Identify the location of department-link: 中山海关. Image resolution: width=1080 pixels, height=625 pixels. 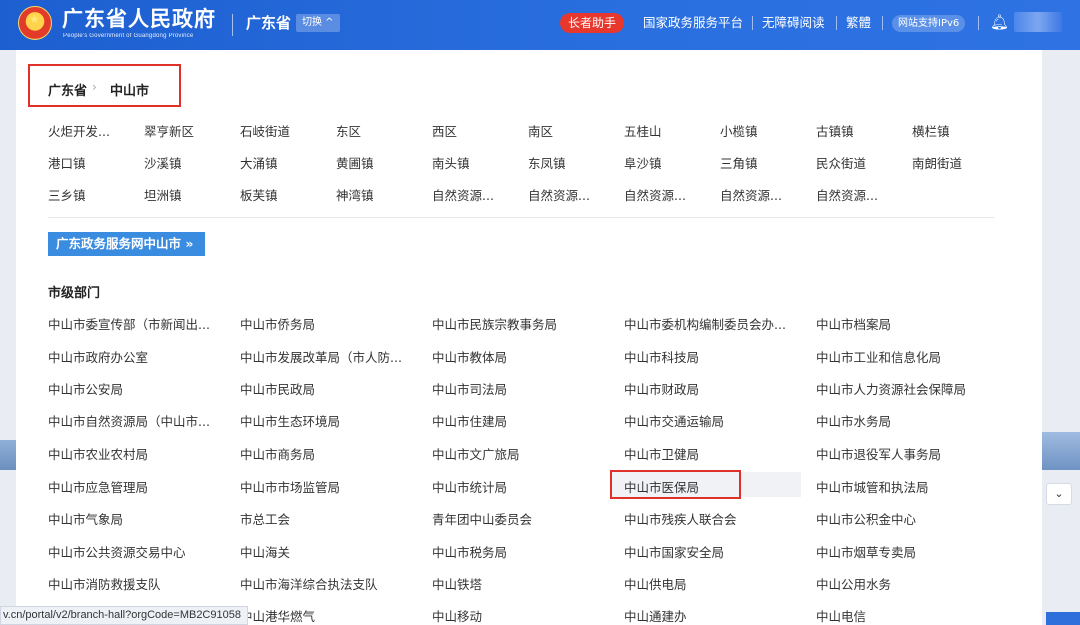
(265, 551).